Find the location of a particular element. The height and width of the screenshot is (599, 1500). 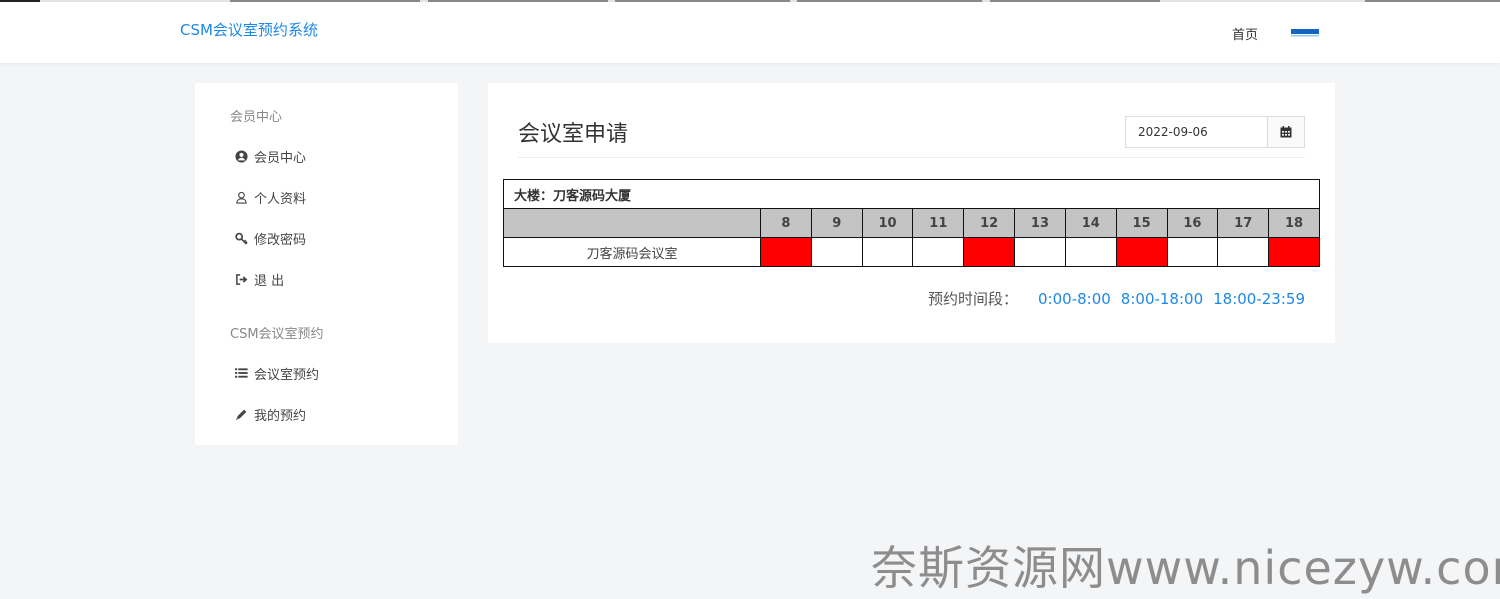

time-range-day-link: 8:00-18:00 is located at coordinates (1162, 299).